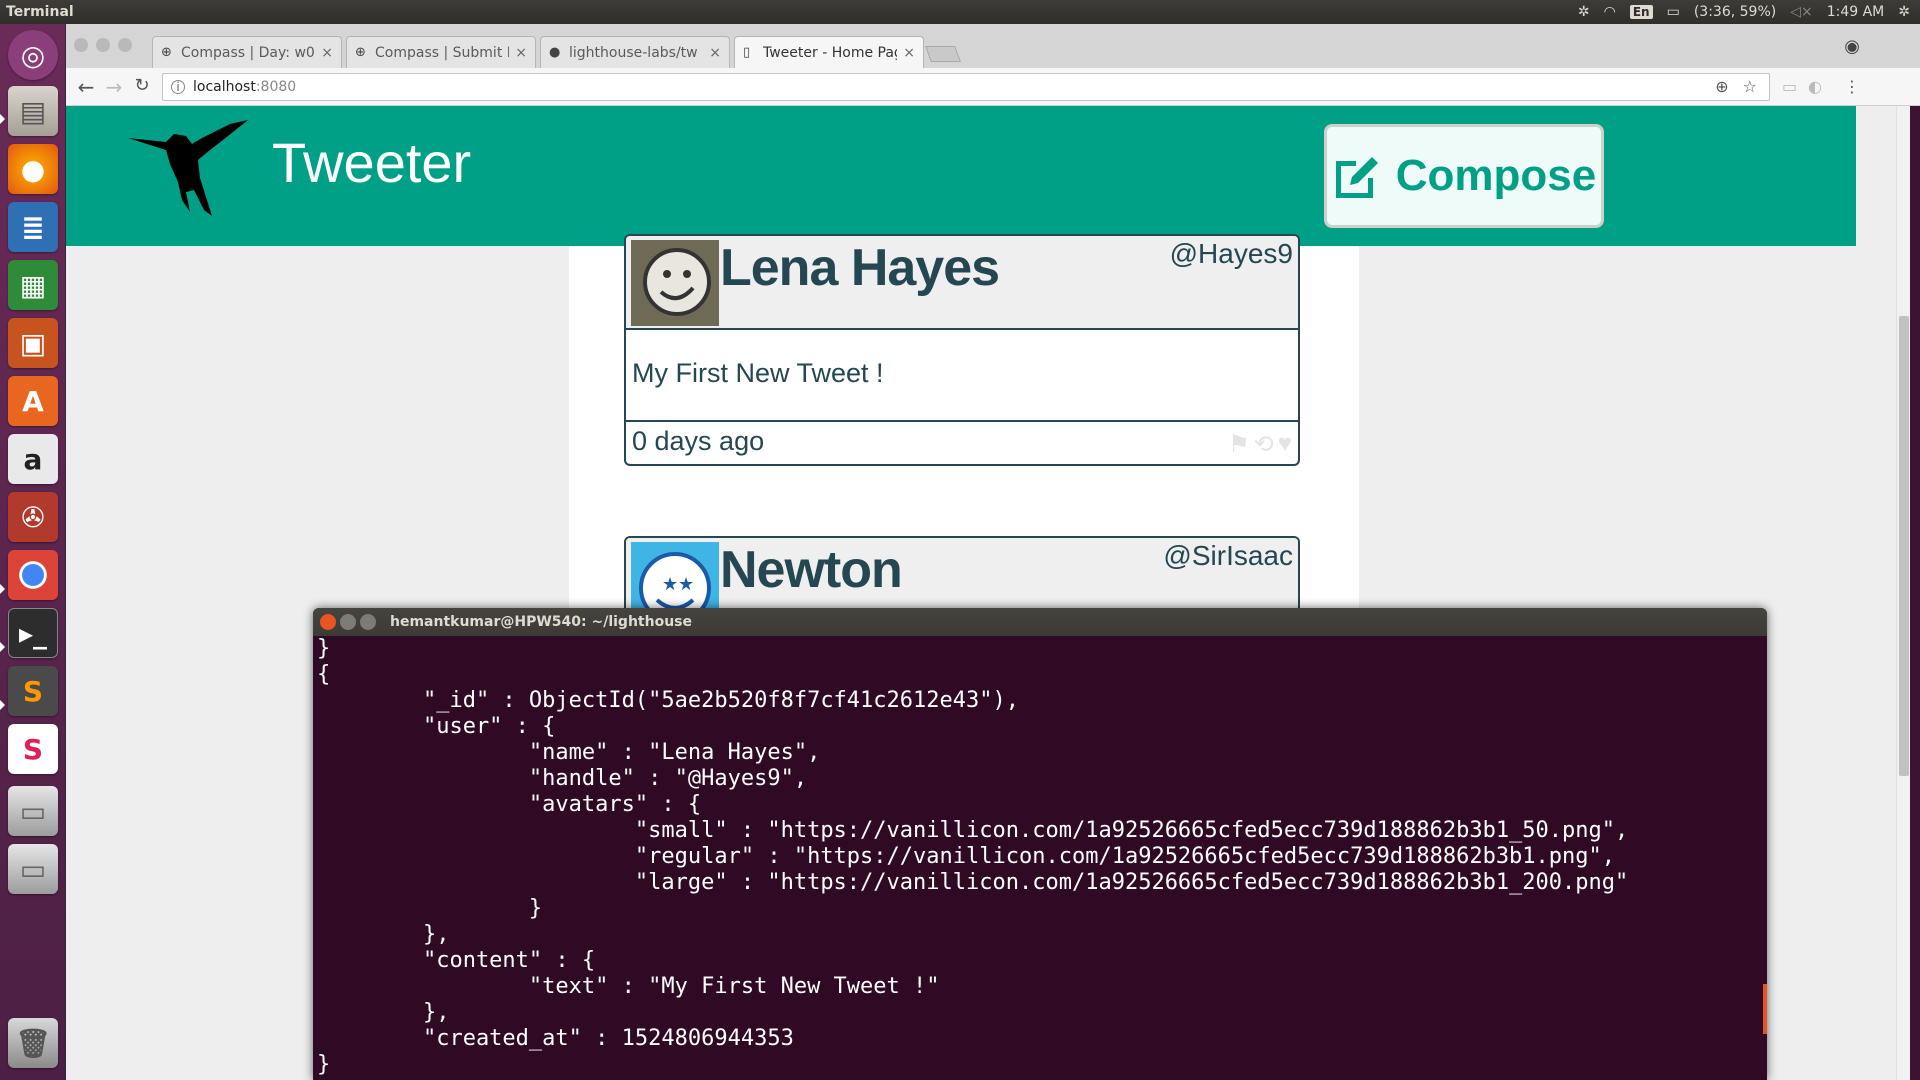  What do you see at coordinates (569, 752) in the screenshot?
I see `terminal-line: "name" : "Lena Hayes",` at bounding box center [569, 752].